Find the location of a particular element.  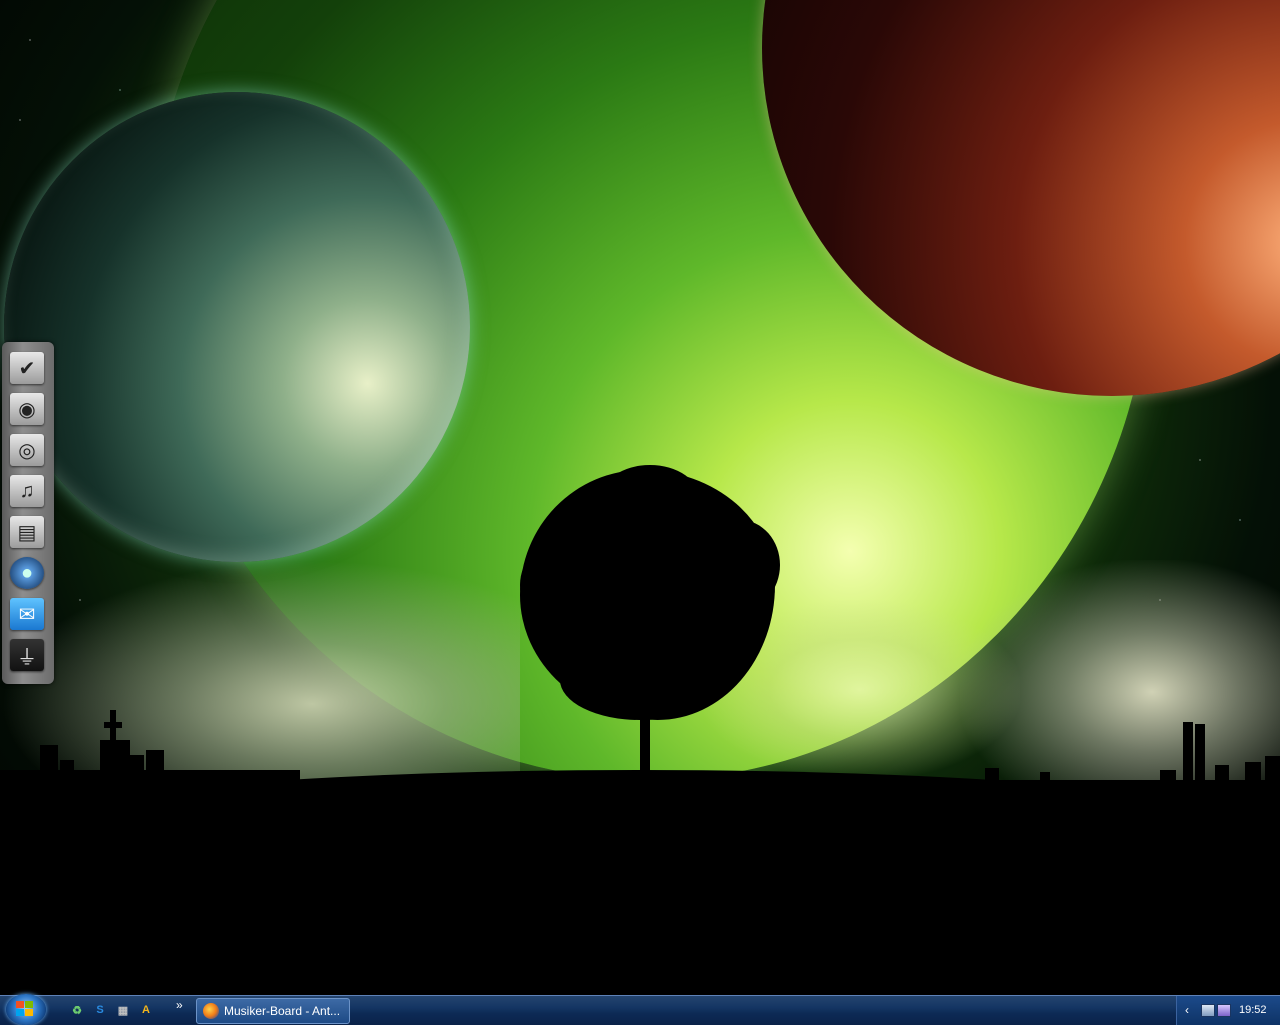

dock-item-globe: ● is located at coordinates (27, 573).